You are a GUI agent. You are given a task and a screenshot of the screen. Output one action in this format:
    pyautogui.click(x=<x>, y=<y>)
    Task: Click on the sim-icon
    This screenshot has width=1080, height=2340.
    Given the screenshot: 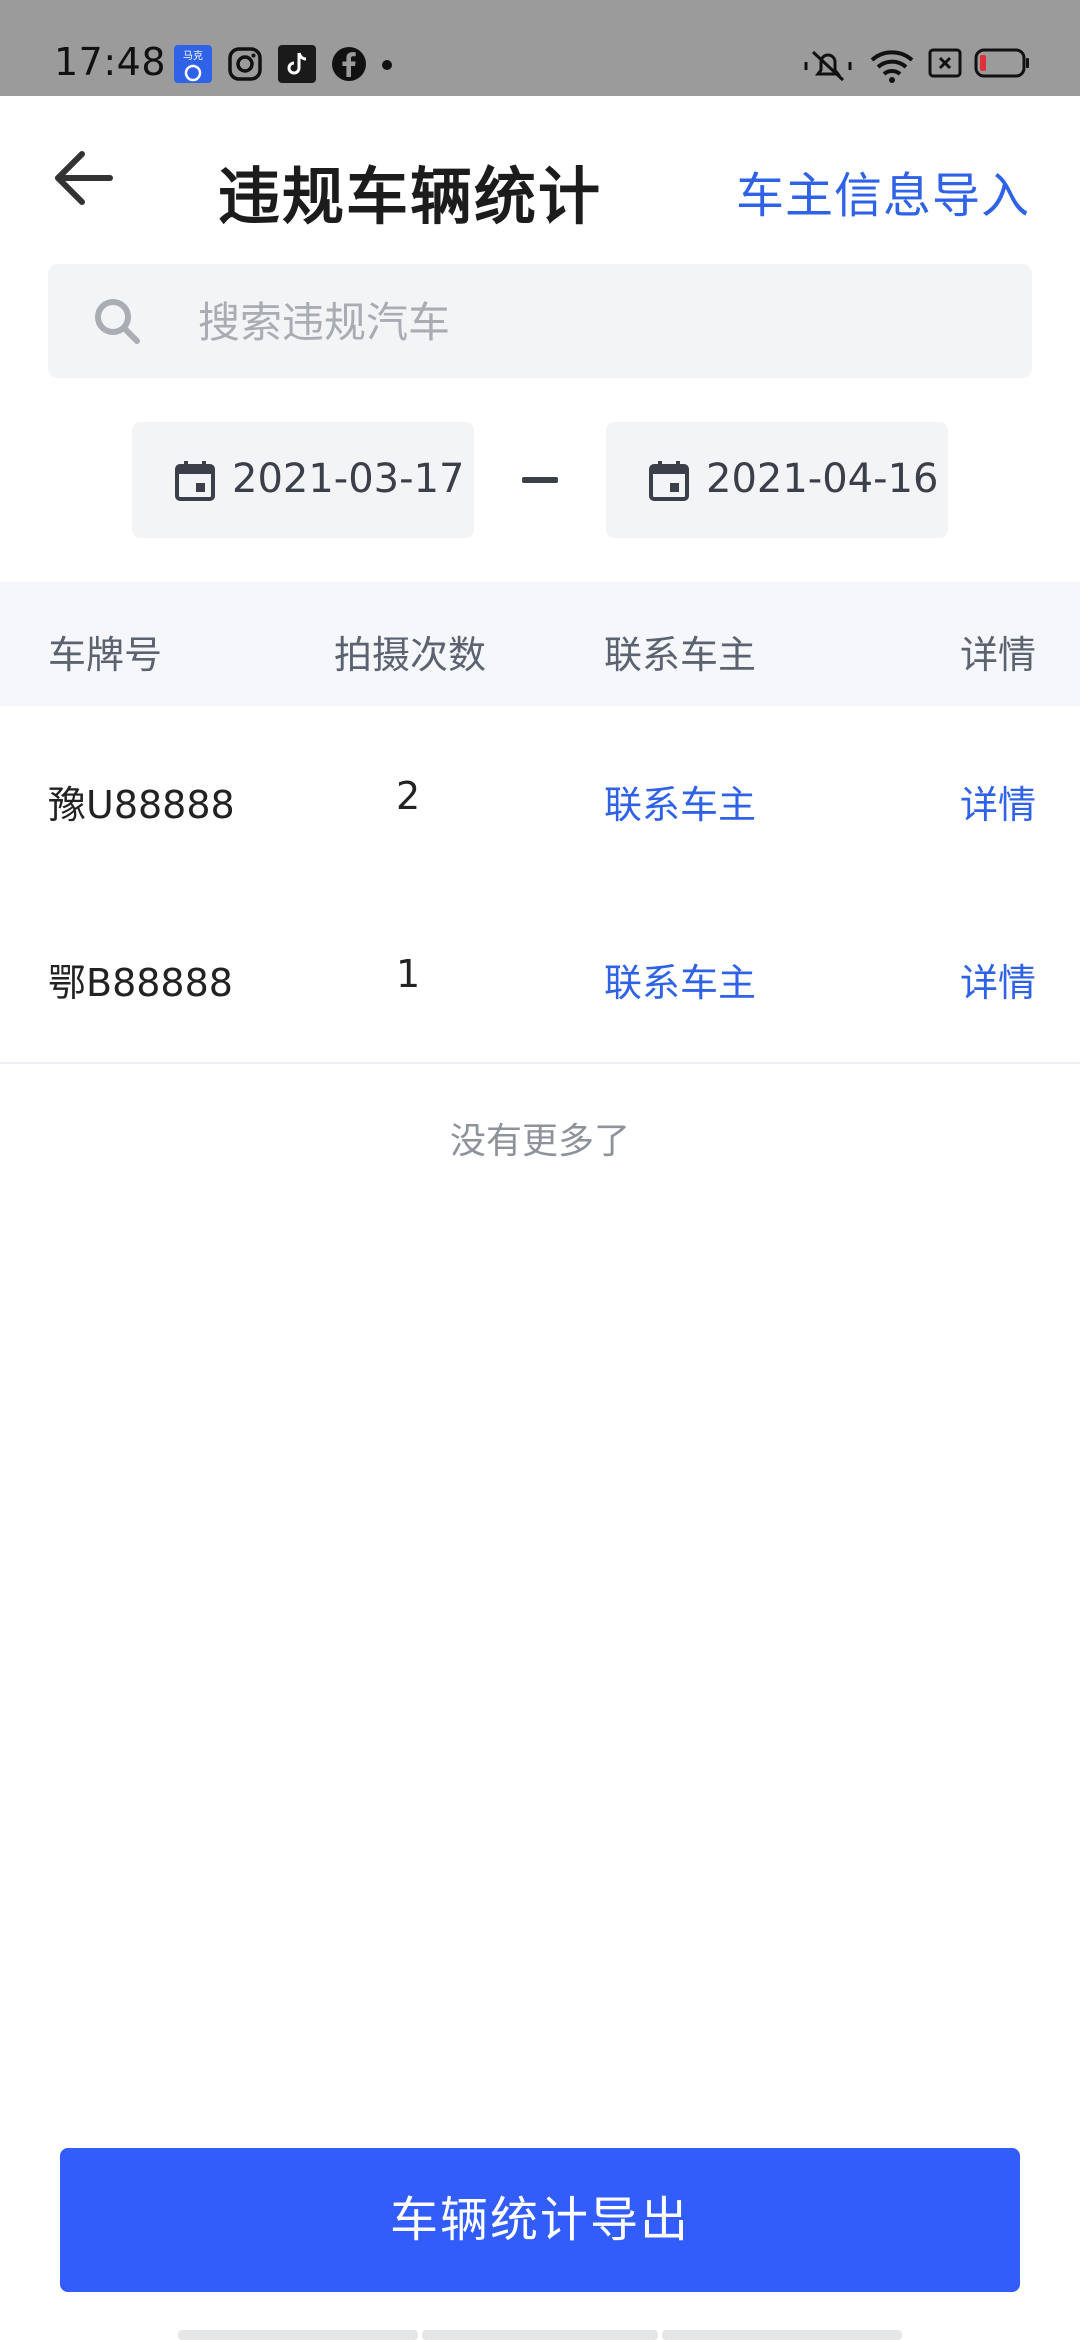 What is the action you would take?
    pyautogui.click(x=945, y=63)
    